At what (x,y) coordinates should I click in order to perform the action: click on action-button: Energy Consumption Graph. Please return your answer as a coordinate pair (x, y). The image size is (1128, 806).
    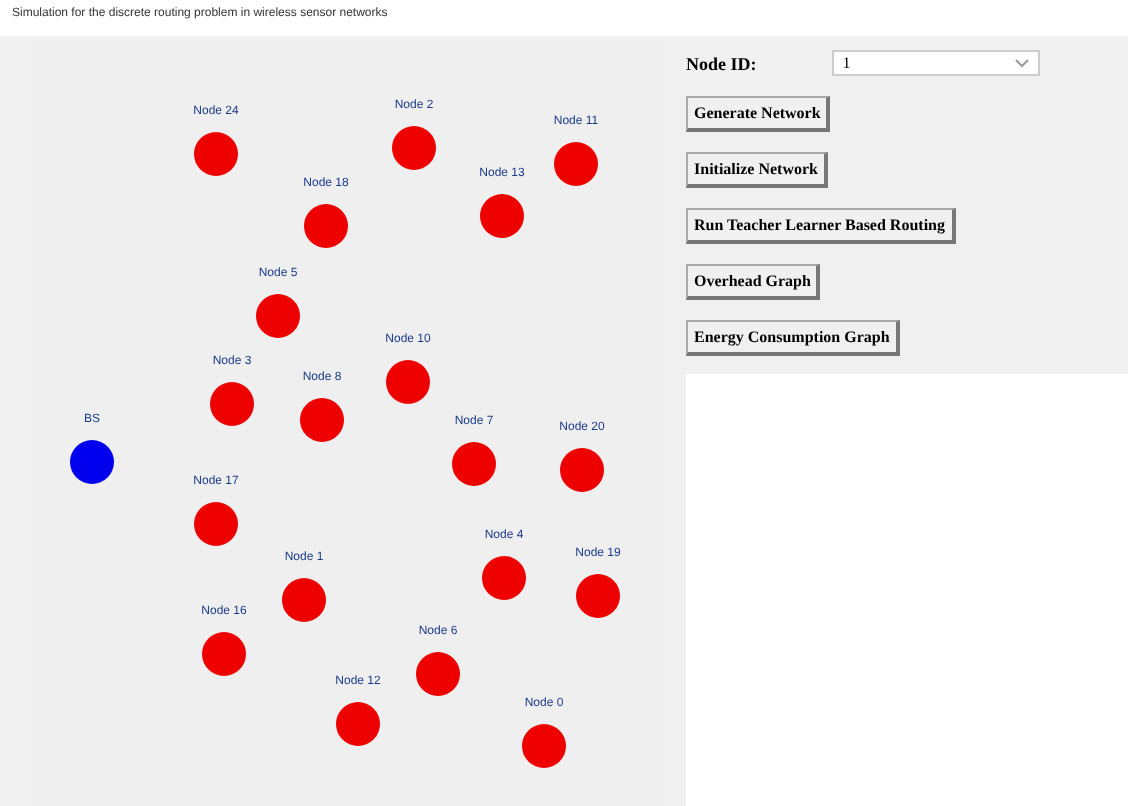
    Looking at the image, I should click on (793, 338).